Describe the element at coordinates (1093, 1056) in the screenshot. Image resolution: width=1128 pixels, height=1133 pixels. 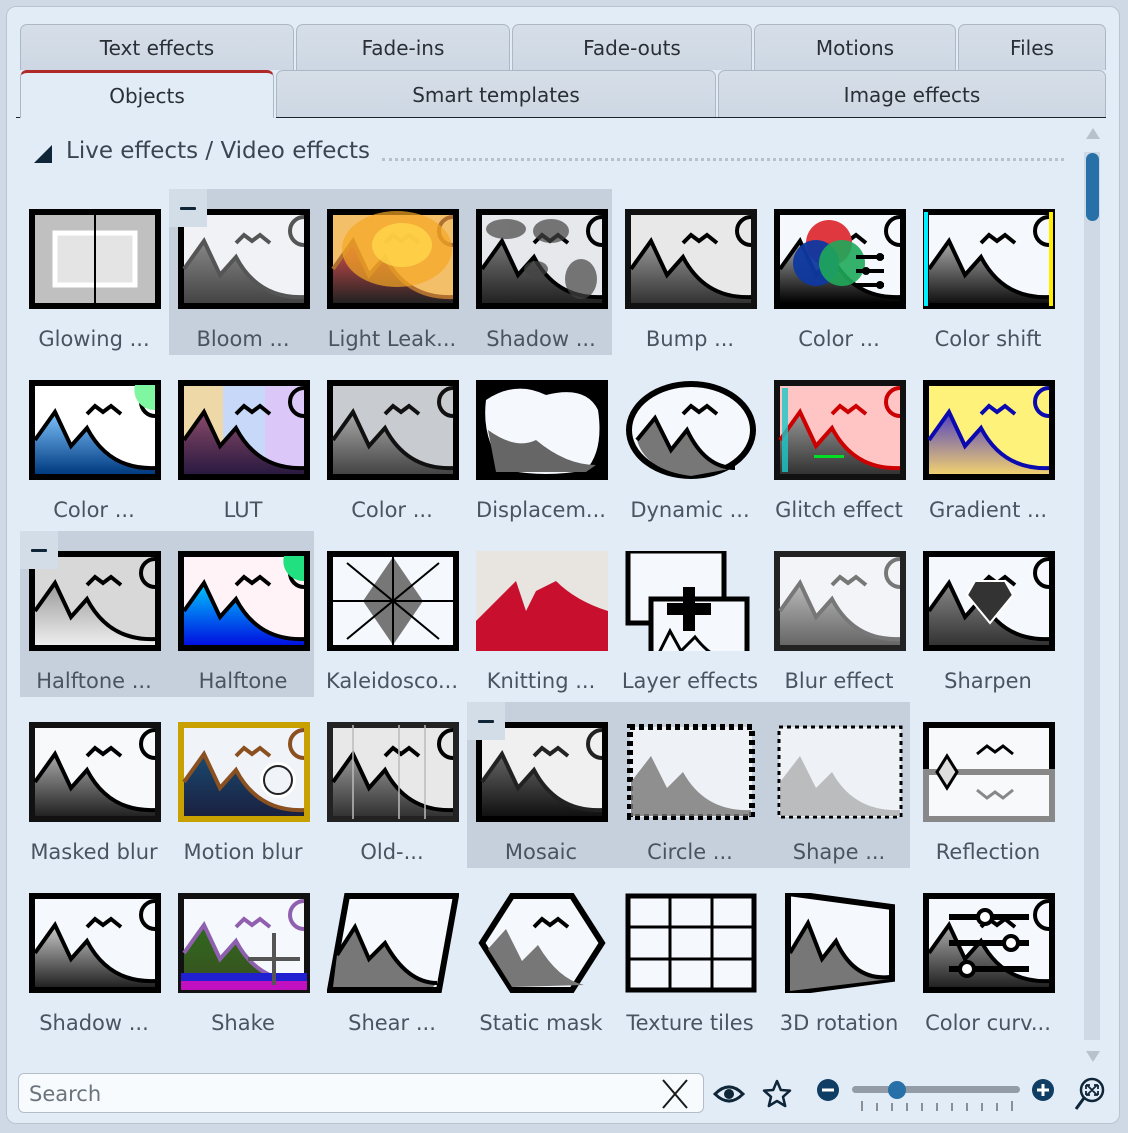
I see `scroll-down-arrow-icon` at that location.